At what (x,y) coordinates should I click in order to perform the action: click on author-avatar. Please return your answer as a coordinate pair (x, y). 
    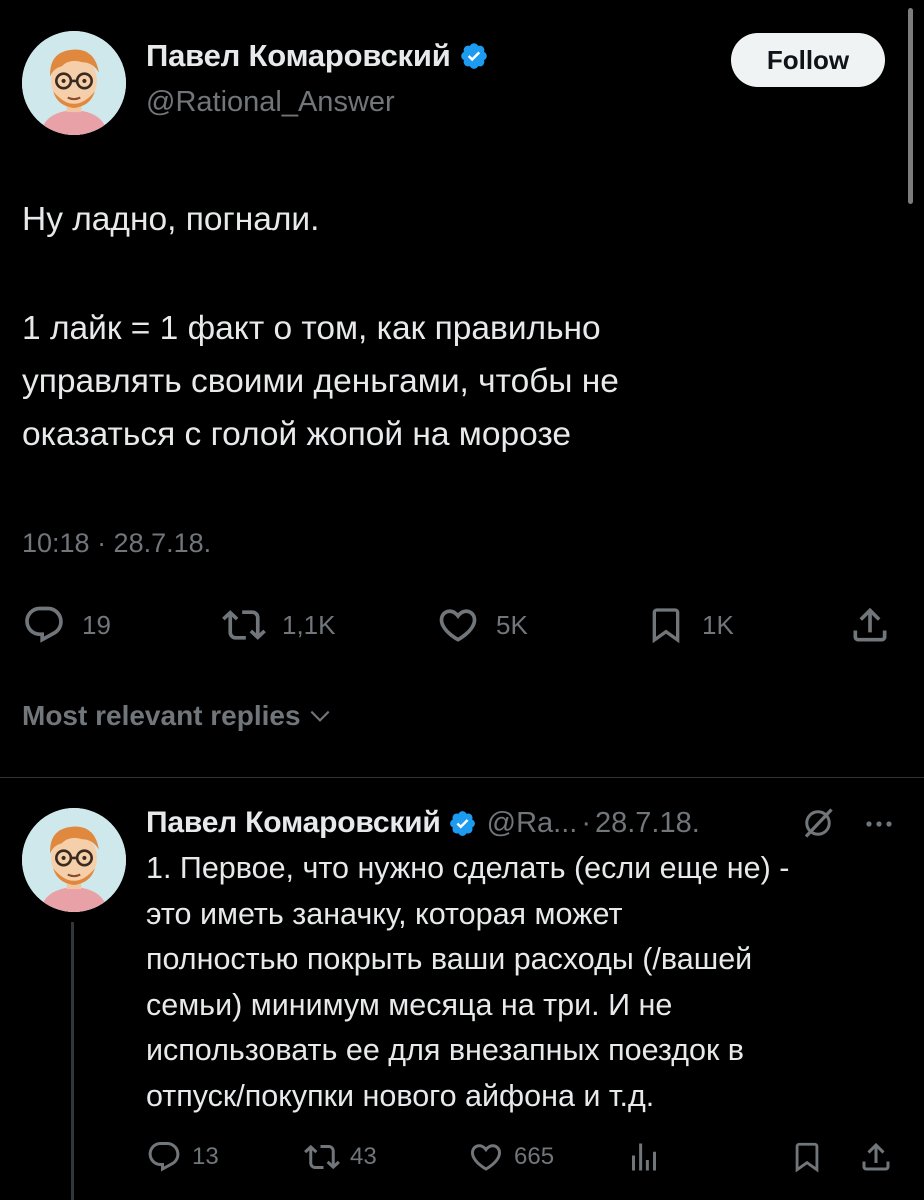
    Looking at the image, I should click on (74, 83).